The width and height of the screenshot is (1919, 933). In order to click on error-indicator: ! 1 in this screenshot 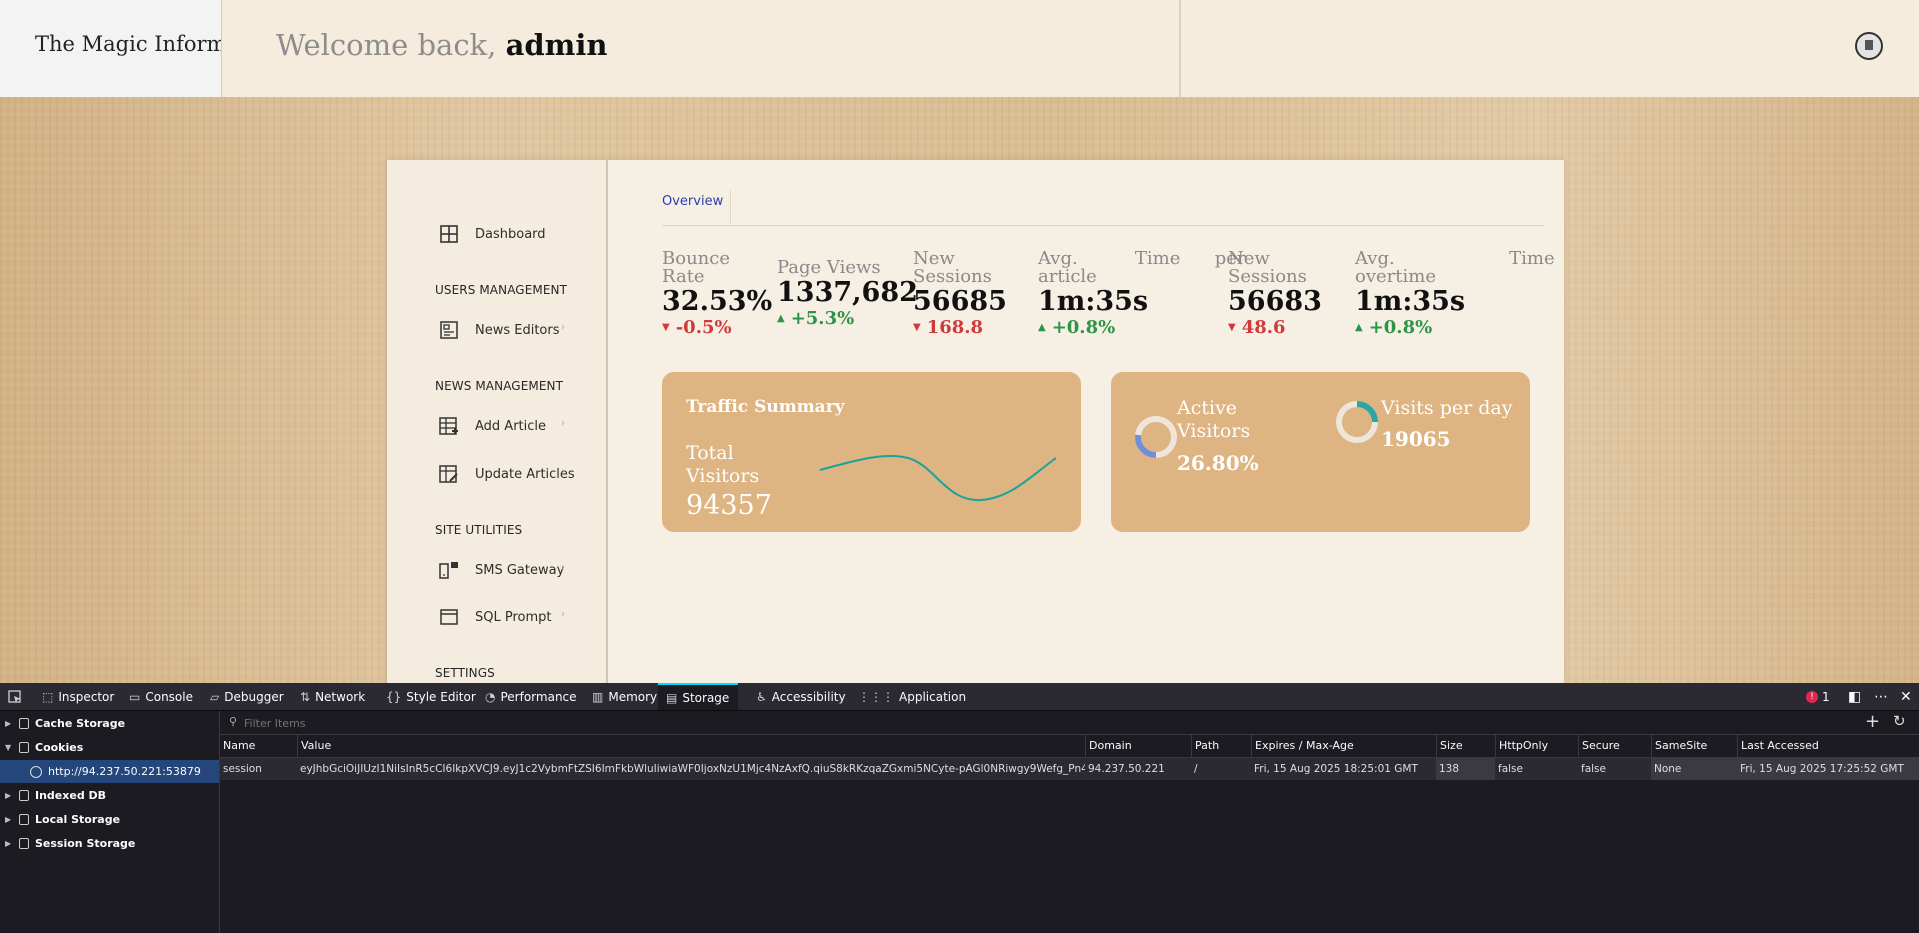, I will do `click(1818, 696)`.